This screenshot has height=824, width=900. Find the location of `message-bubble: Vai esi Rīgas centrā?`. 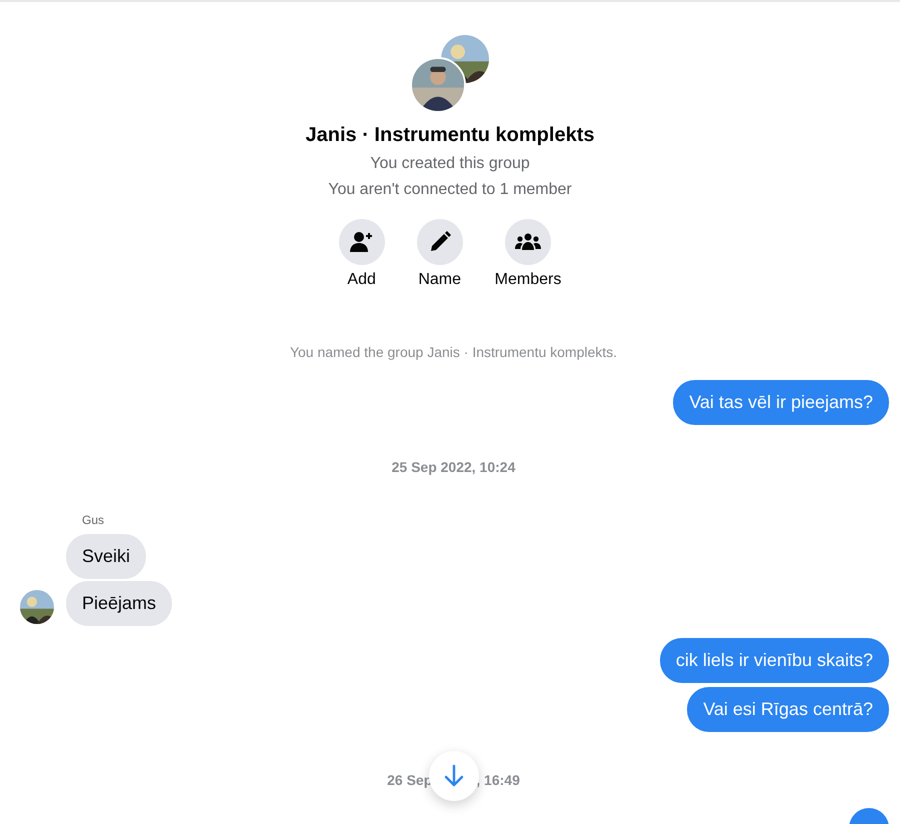

message-bubble: Vai esi Rīgas centrā? is located at coordinates (788, 709).